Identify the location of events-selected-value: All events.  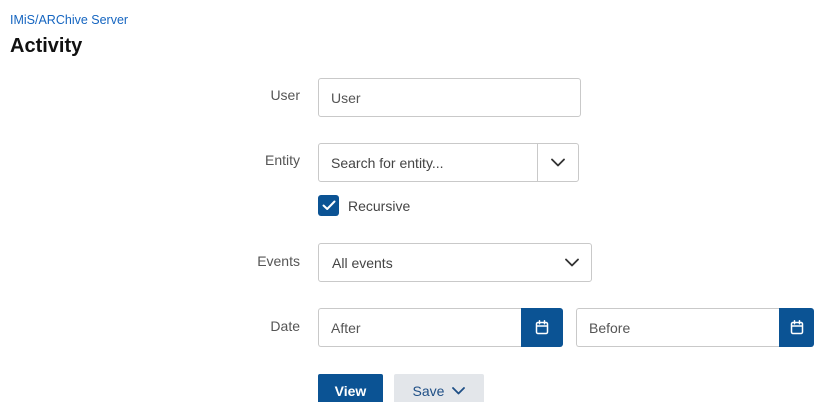
(362, 262).